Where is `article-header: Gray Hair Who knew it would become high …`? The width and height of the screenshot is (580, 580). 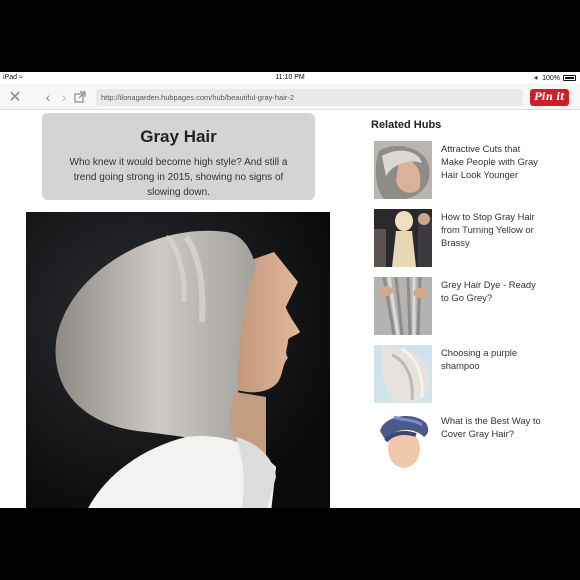
article-header: Gray Hair Who knew it would become high … is located at coordinates (178, 156).